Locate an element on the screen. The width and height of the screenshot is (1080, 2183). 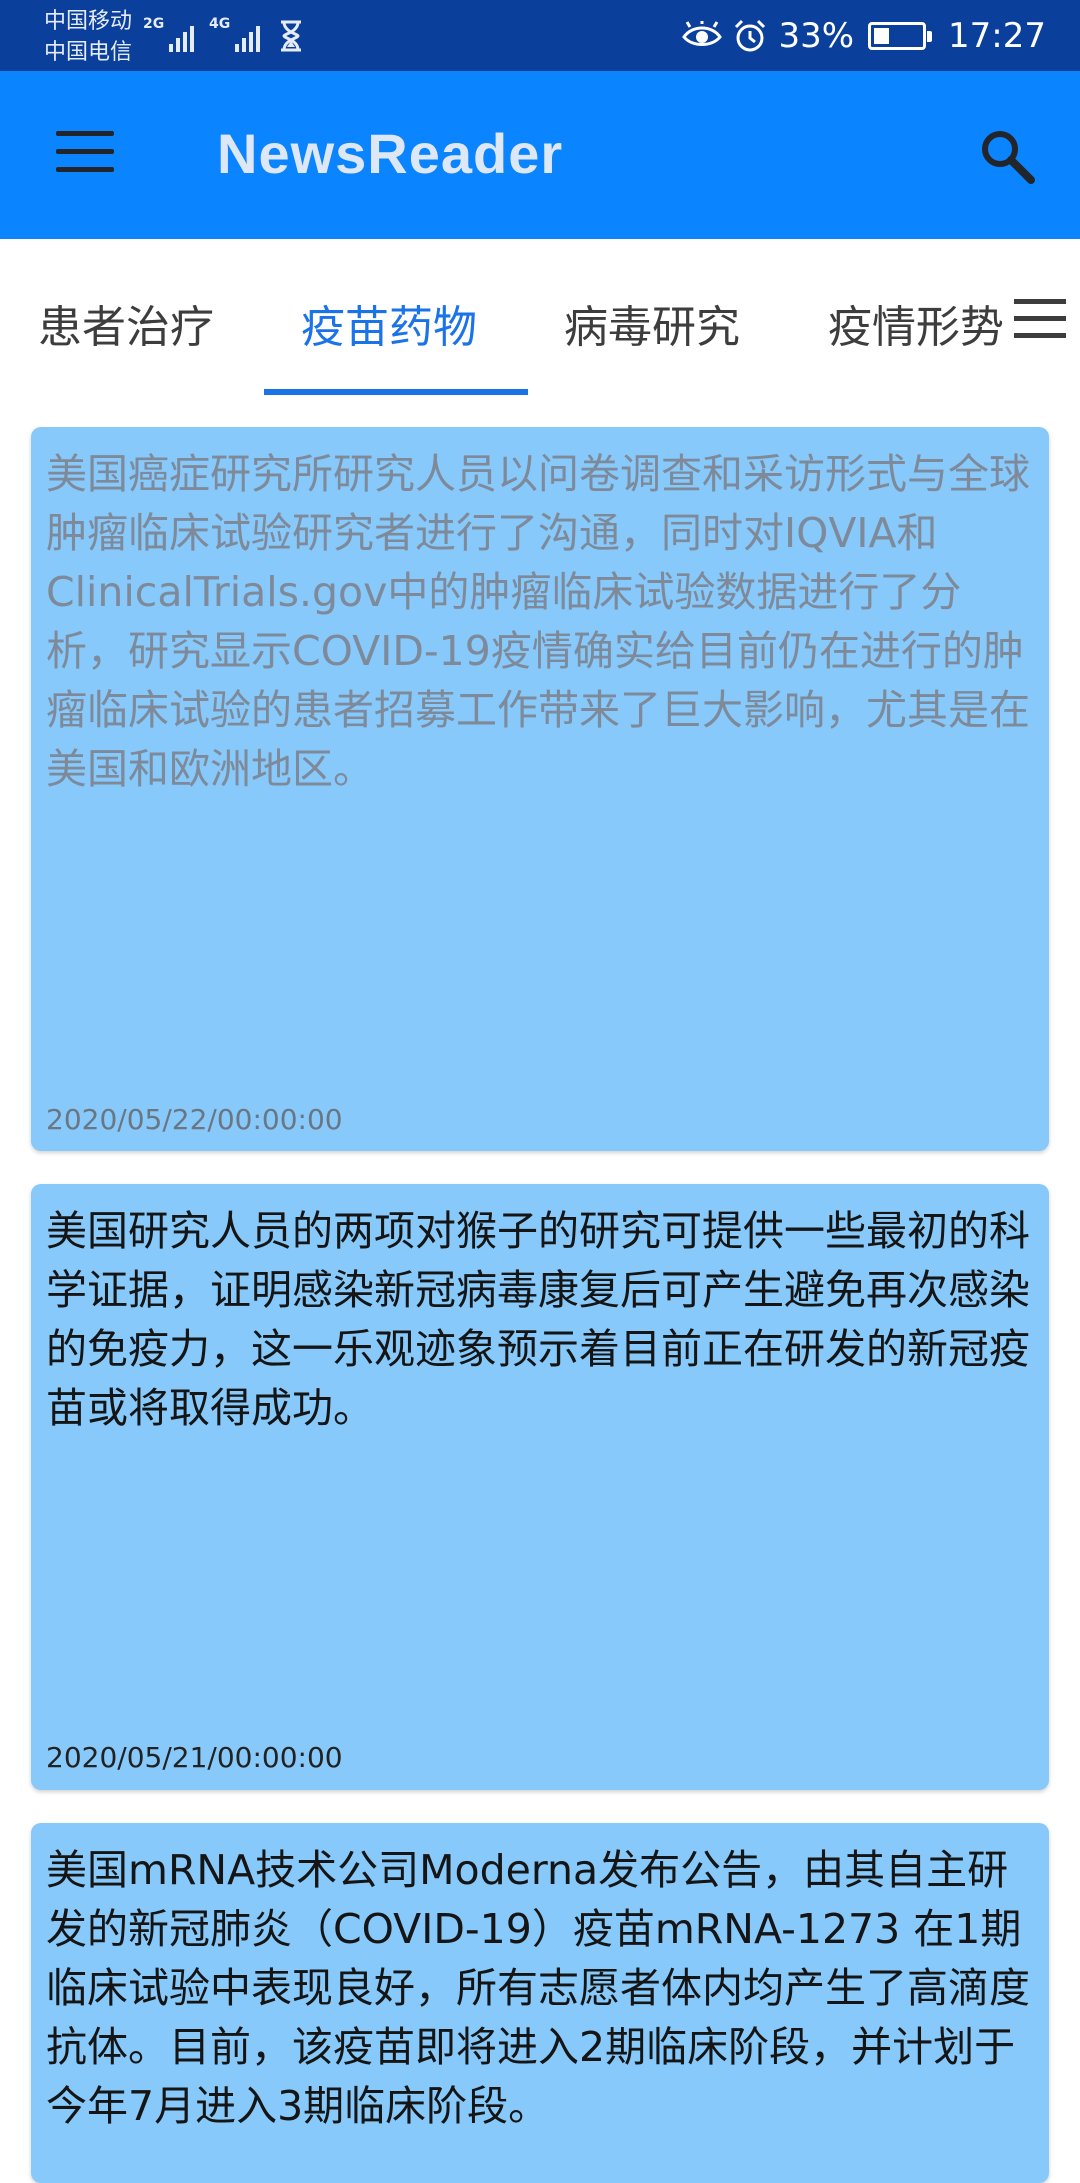
search-icon is located at coordinates (1007, 156).